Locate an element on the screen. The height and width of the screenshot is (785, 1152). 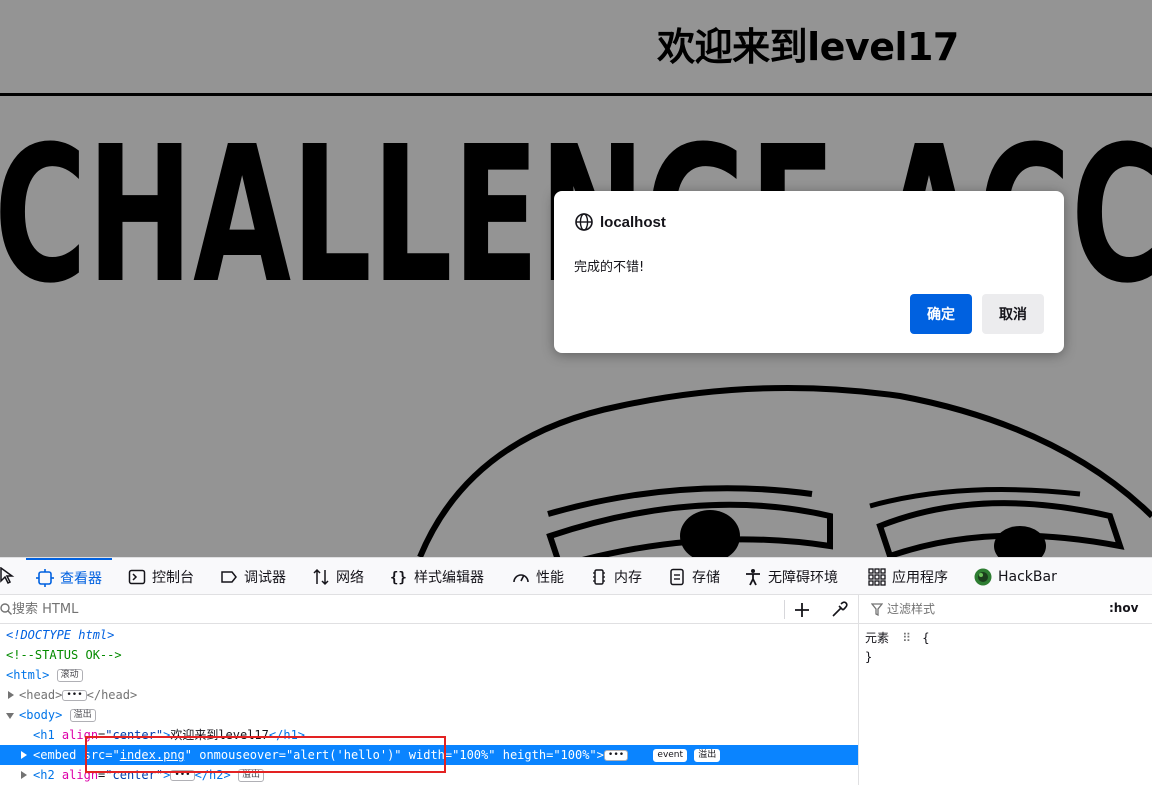
scroll-badge: 滚动 is located at coordinates (69, 675).